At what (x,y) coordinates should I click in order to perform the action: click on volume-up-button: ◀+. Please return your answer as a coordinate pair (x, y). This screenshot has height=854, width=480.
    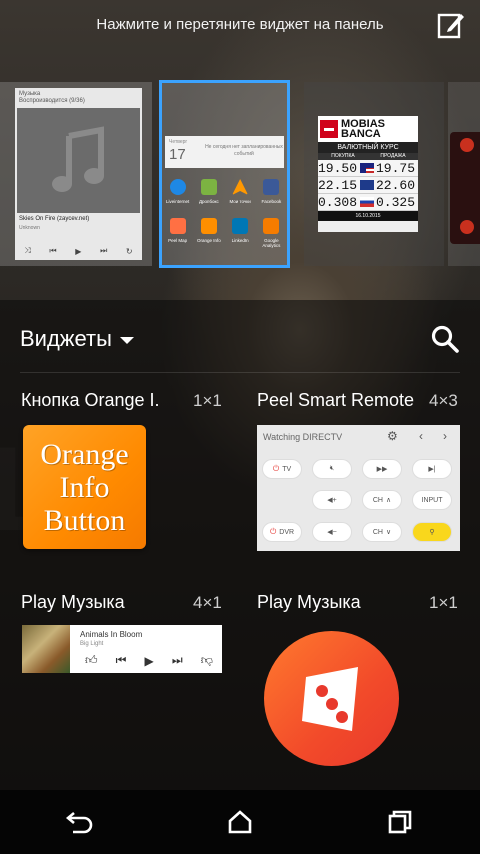
    Looking at the image, I should click on (332, 500).